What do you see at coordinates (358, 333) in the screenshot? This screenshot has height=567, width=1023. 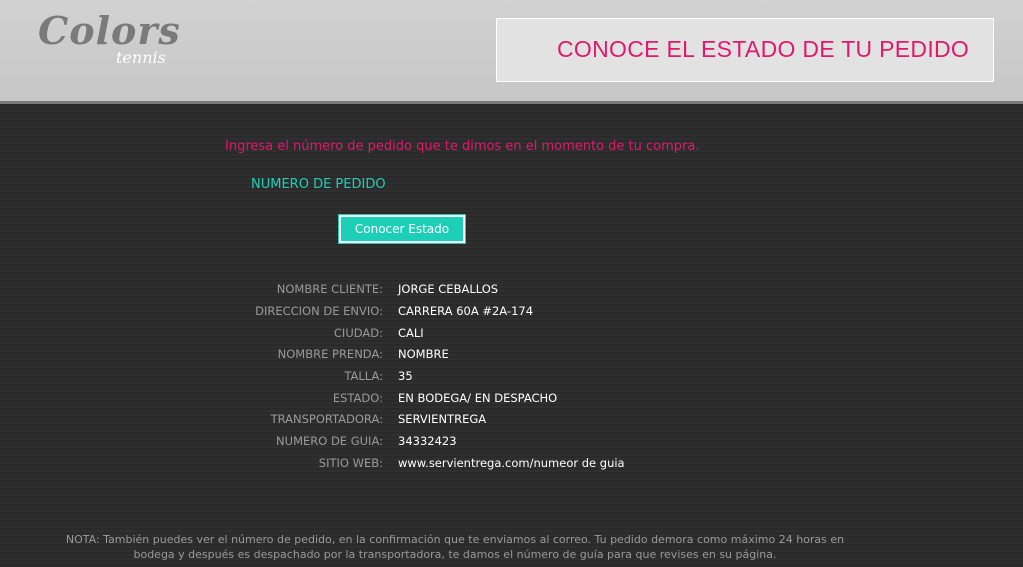 I see `detail-label: CIUDAD:` at bounding box center [358, 333].